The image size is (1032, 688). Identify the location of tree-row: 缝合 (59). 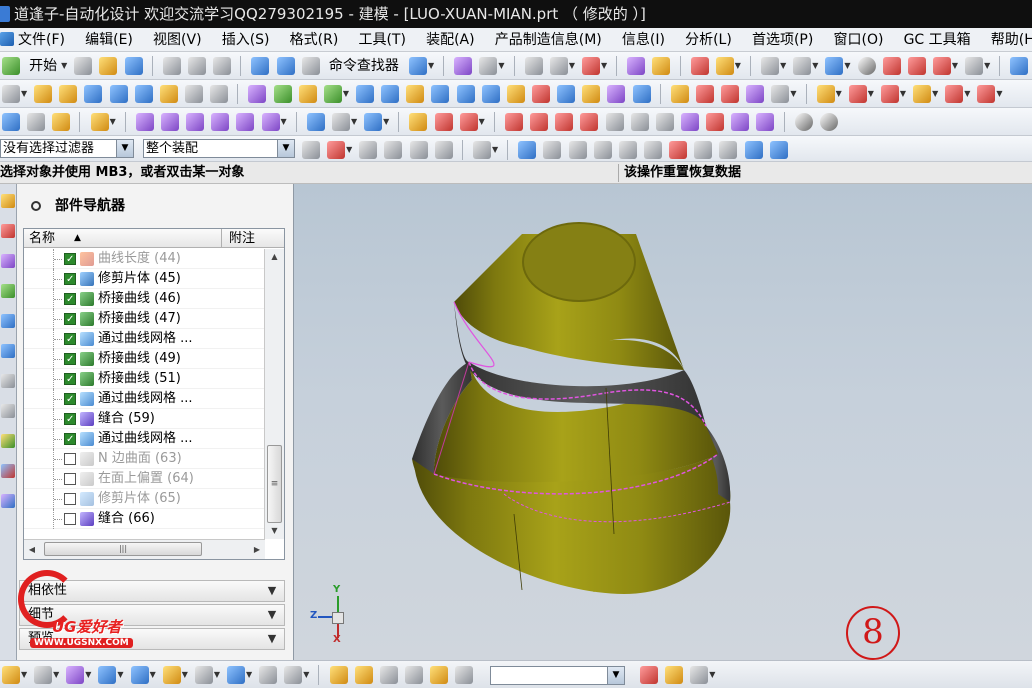
(144, 419).